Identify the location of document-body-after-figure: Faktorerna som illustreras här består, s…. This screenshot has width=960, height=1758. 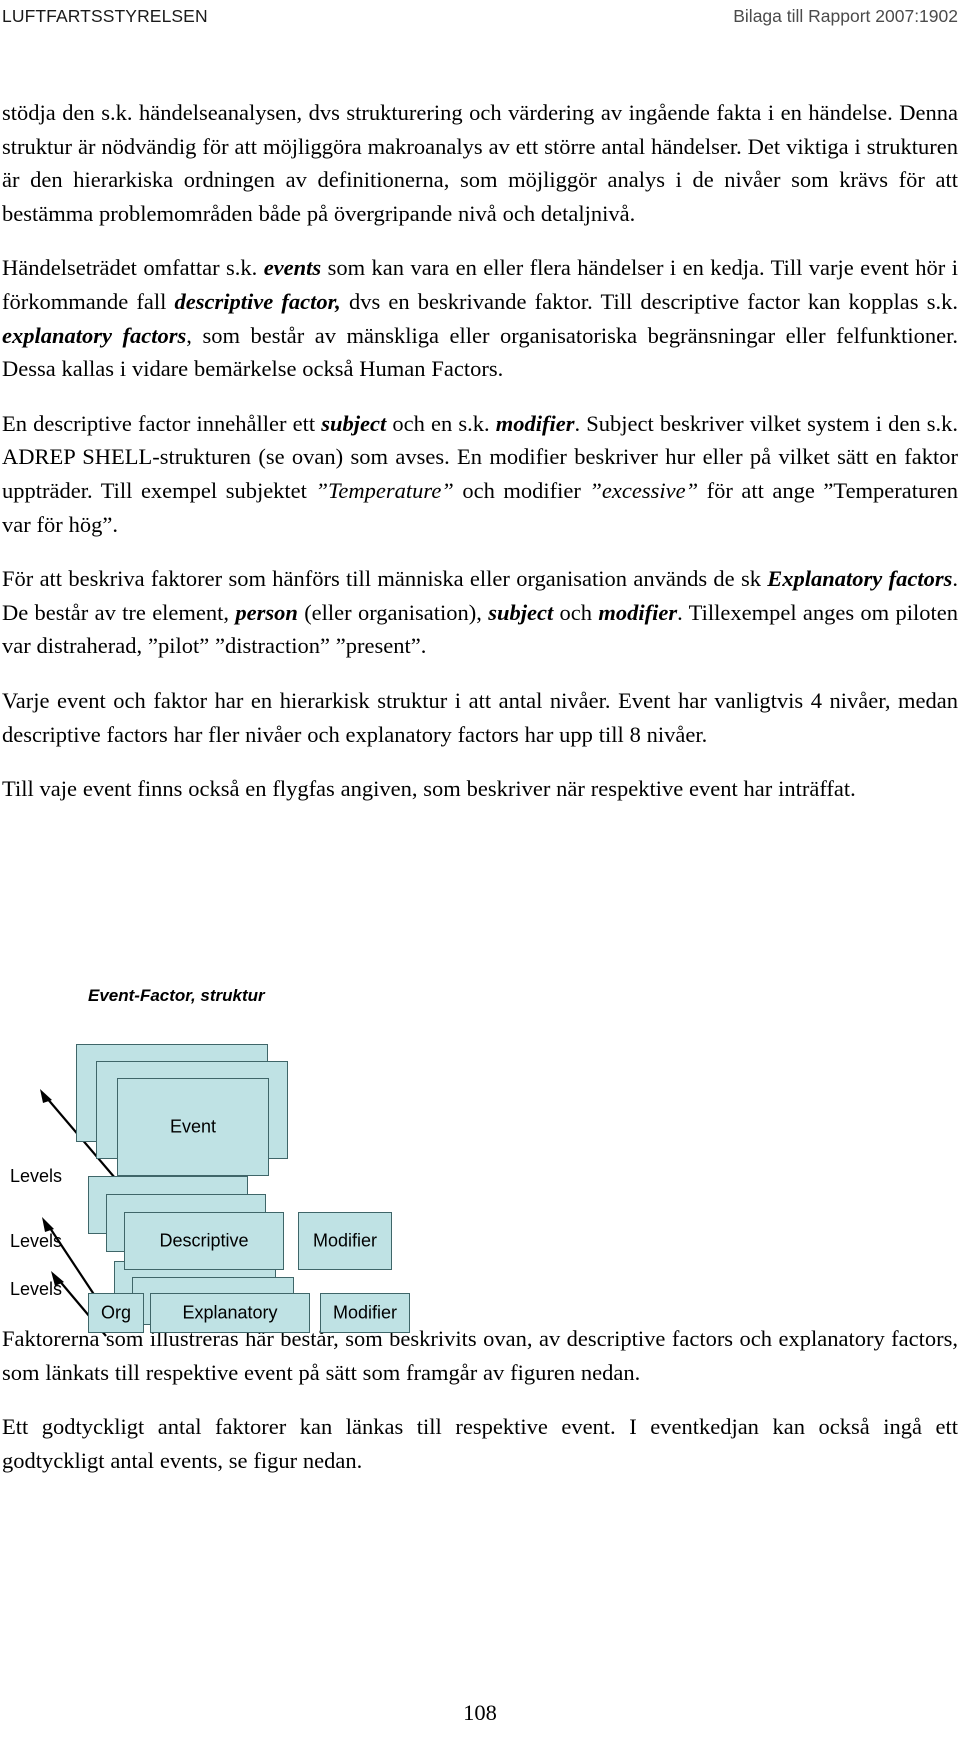
(480, 1410).